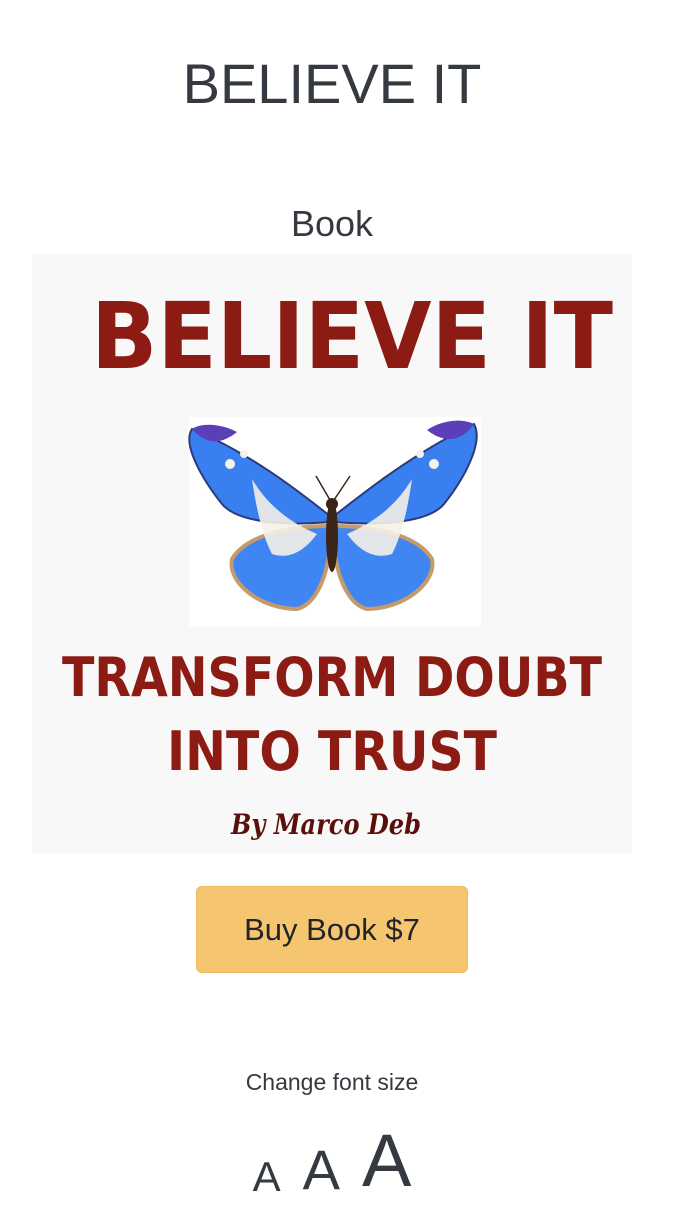 The height and width of the screenshot is (1216, 682). Describe the element at coordinates (325, 824) in the screenshot. I see `cover-author: By Marco Deb` at that location.